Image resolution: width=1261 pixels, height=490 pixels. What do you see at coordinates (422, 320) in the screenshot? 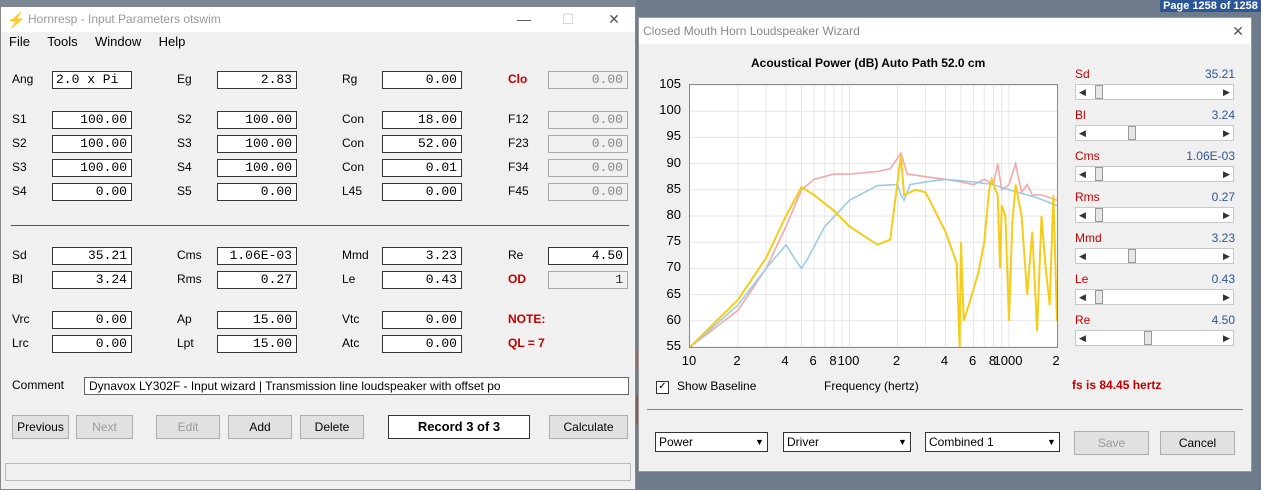
I see `param-field-vtc: 0.00` at bounding box center [422, 320].